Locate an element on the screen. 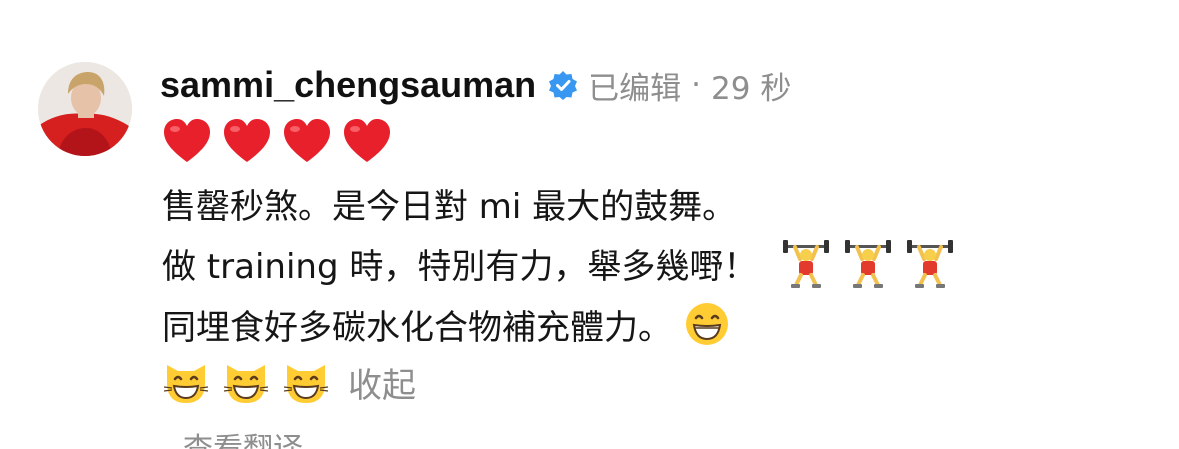 This screenshot has width=1179, height=449. comment-header: sammi_chengsauman 已编辑 · 29 秒 is located at coordinates (475, 85).